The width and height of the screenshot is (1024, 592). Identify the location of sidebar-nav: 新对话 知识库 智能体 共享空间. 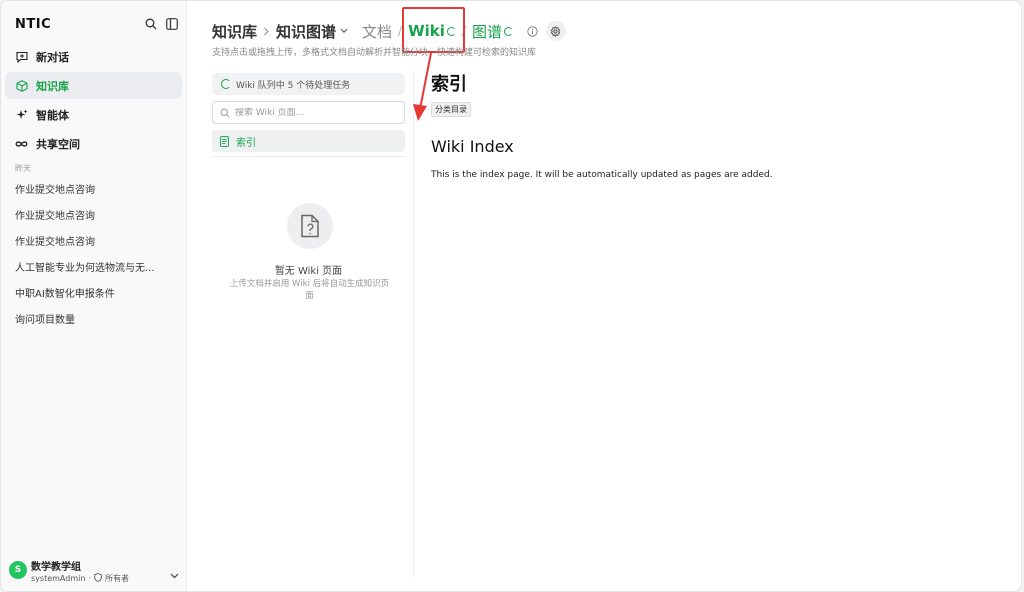
(93, 101).